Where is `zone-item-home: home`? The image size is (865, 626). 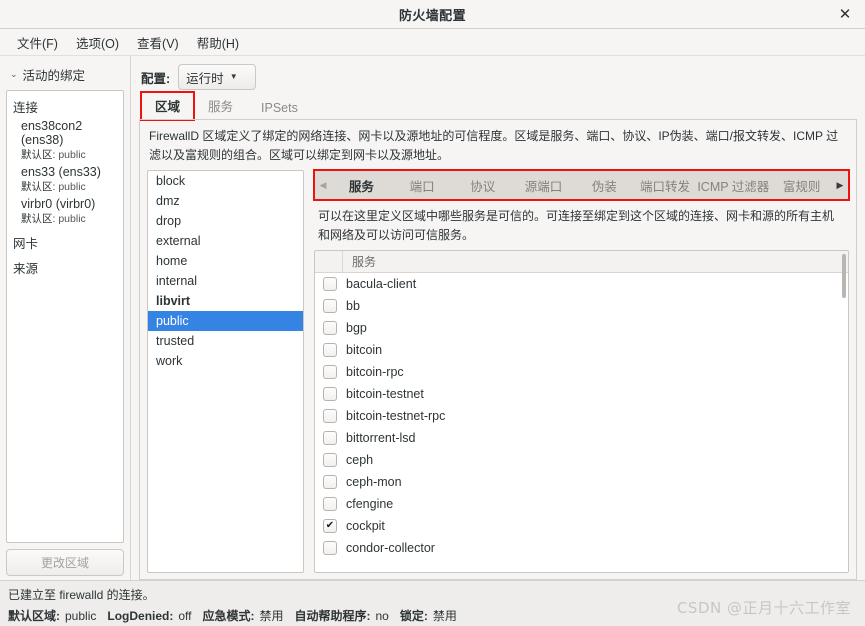 zone-item-home: home is located at coordinates (225, 261).